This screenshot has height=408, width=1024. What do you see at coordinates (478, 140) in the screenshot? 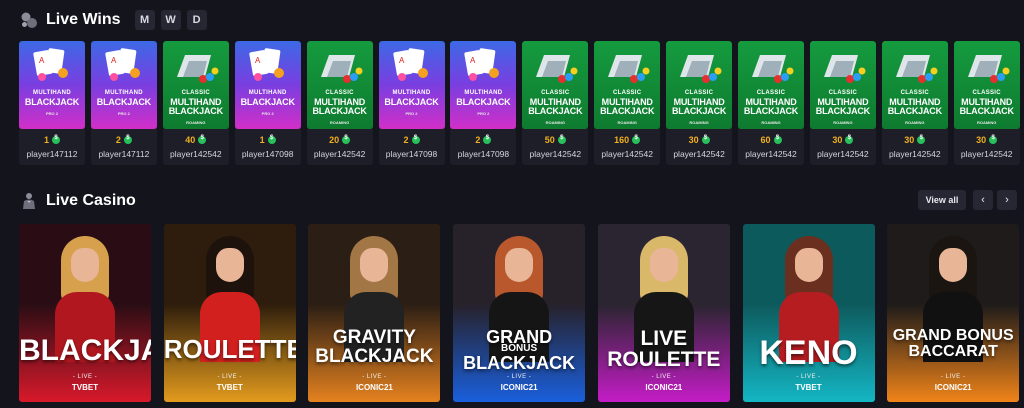
I see `win-amount-value: 2` at bounding box center [478, 140].